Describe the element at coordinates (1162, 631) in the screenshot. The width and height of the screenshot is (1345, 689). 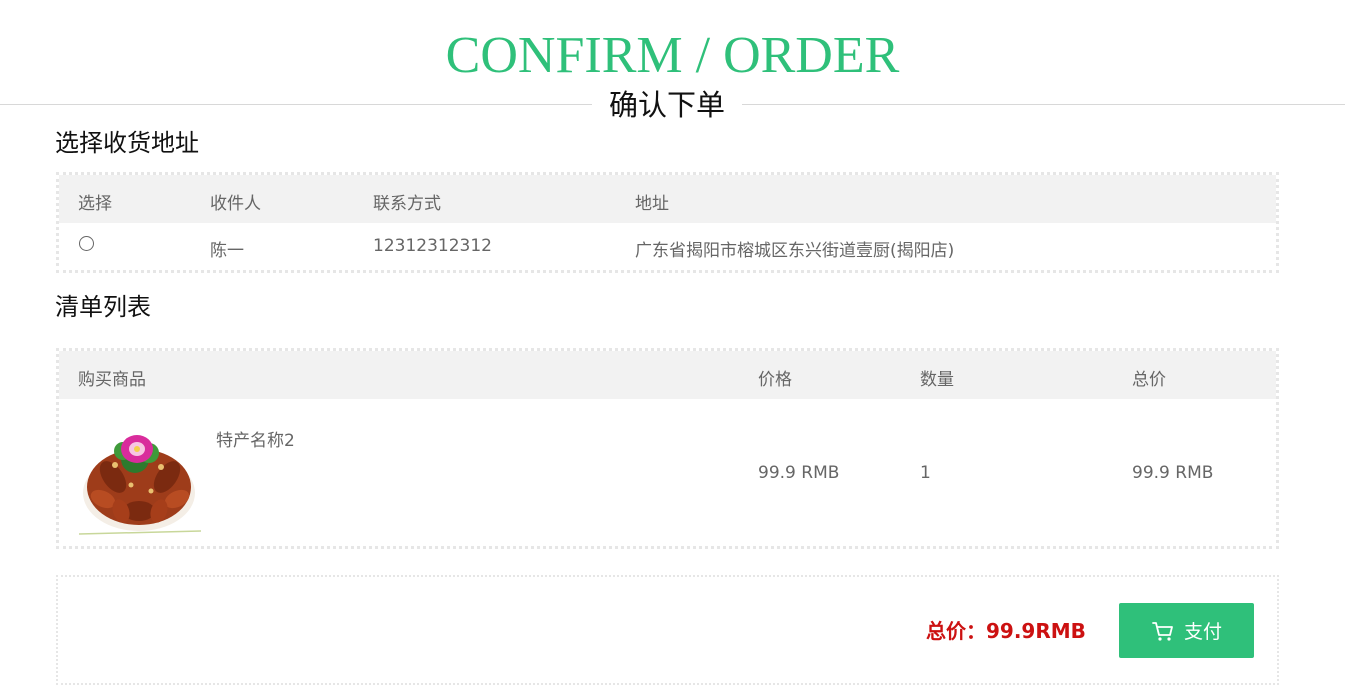
I see `shopping-cart-icon` at that location.